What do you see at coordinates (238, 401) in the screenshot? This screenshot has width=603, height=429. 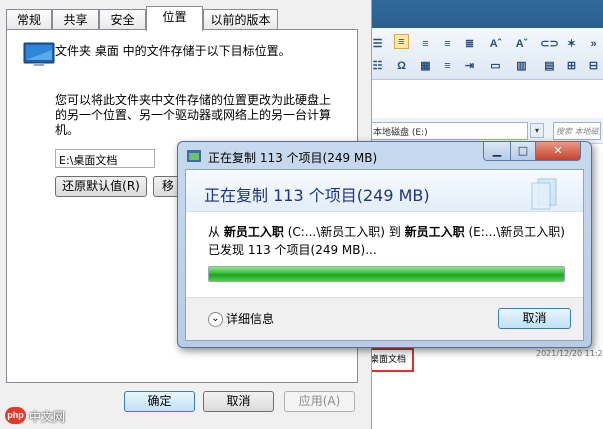 I see `properties-cancel-button: 取消` at bounding box center [238, 401].